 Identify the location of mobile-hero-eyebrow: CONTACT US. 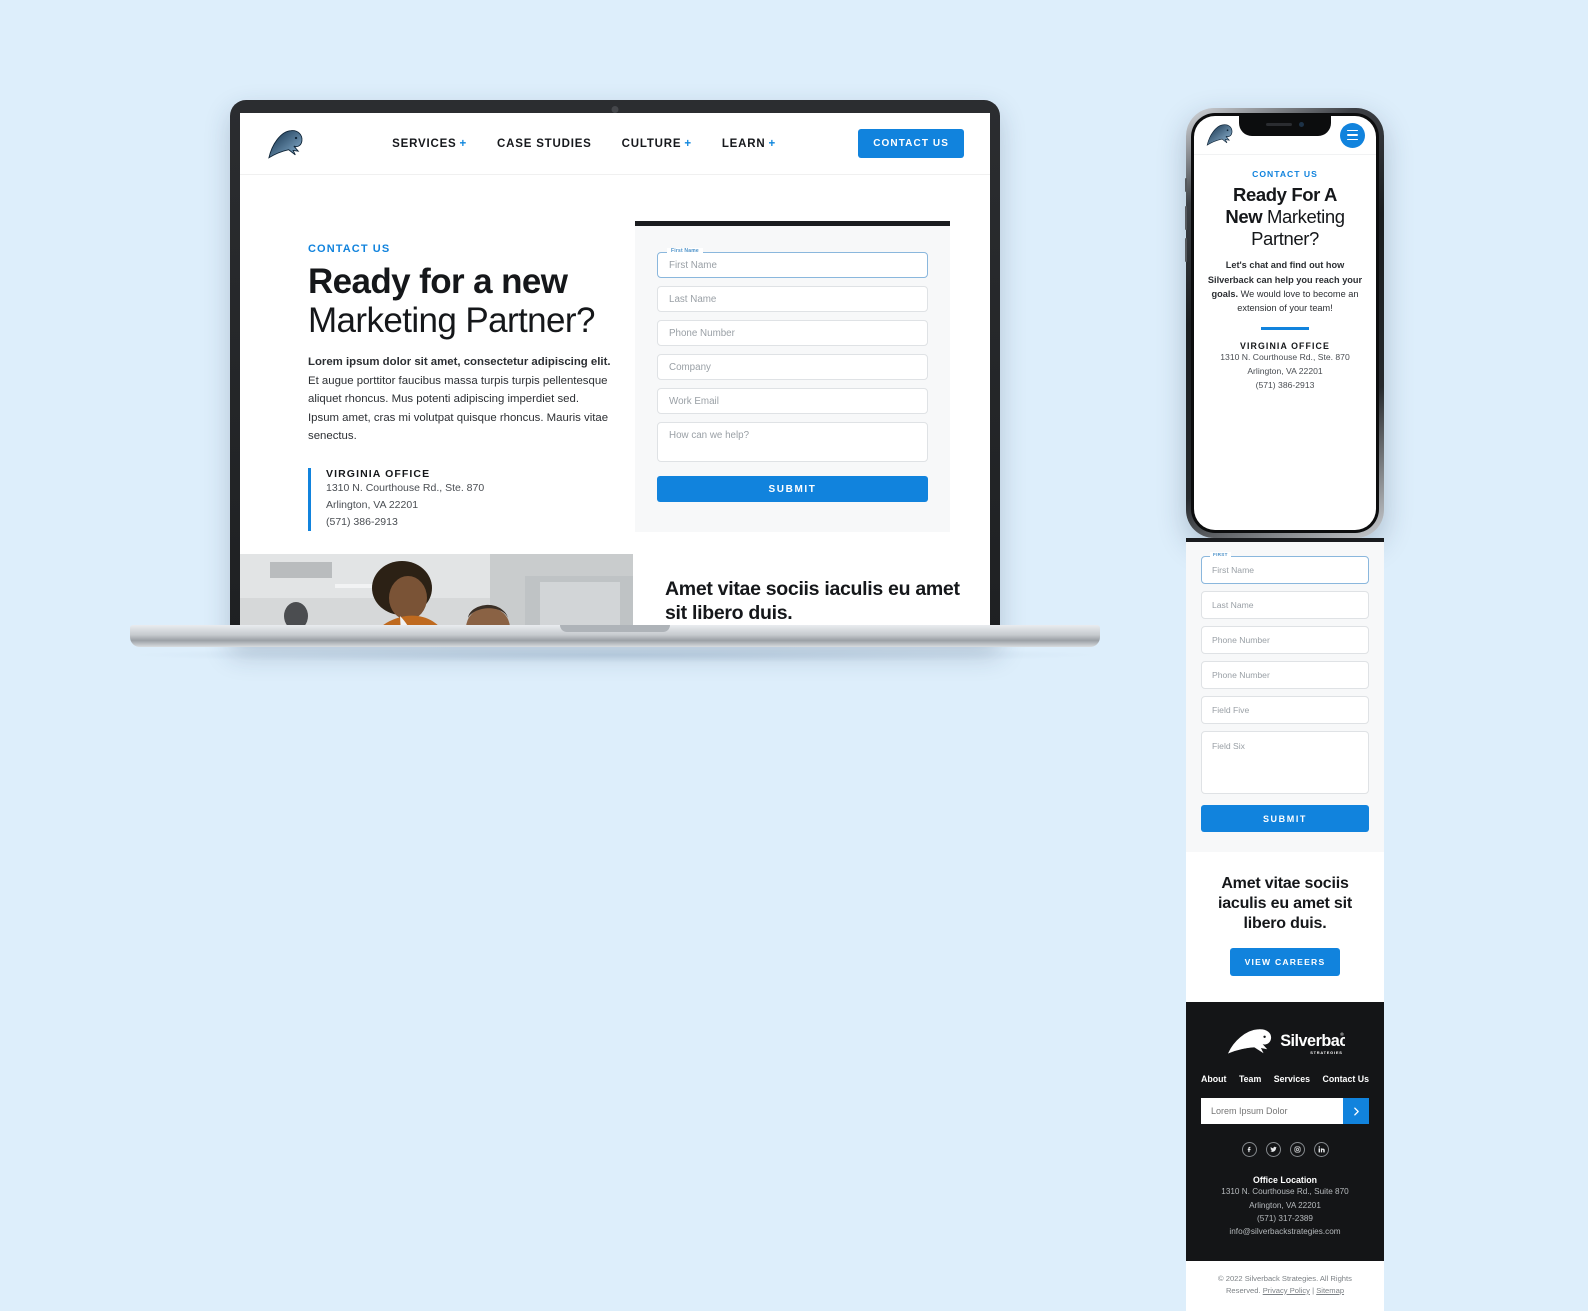
(1285, 174).